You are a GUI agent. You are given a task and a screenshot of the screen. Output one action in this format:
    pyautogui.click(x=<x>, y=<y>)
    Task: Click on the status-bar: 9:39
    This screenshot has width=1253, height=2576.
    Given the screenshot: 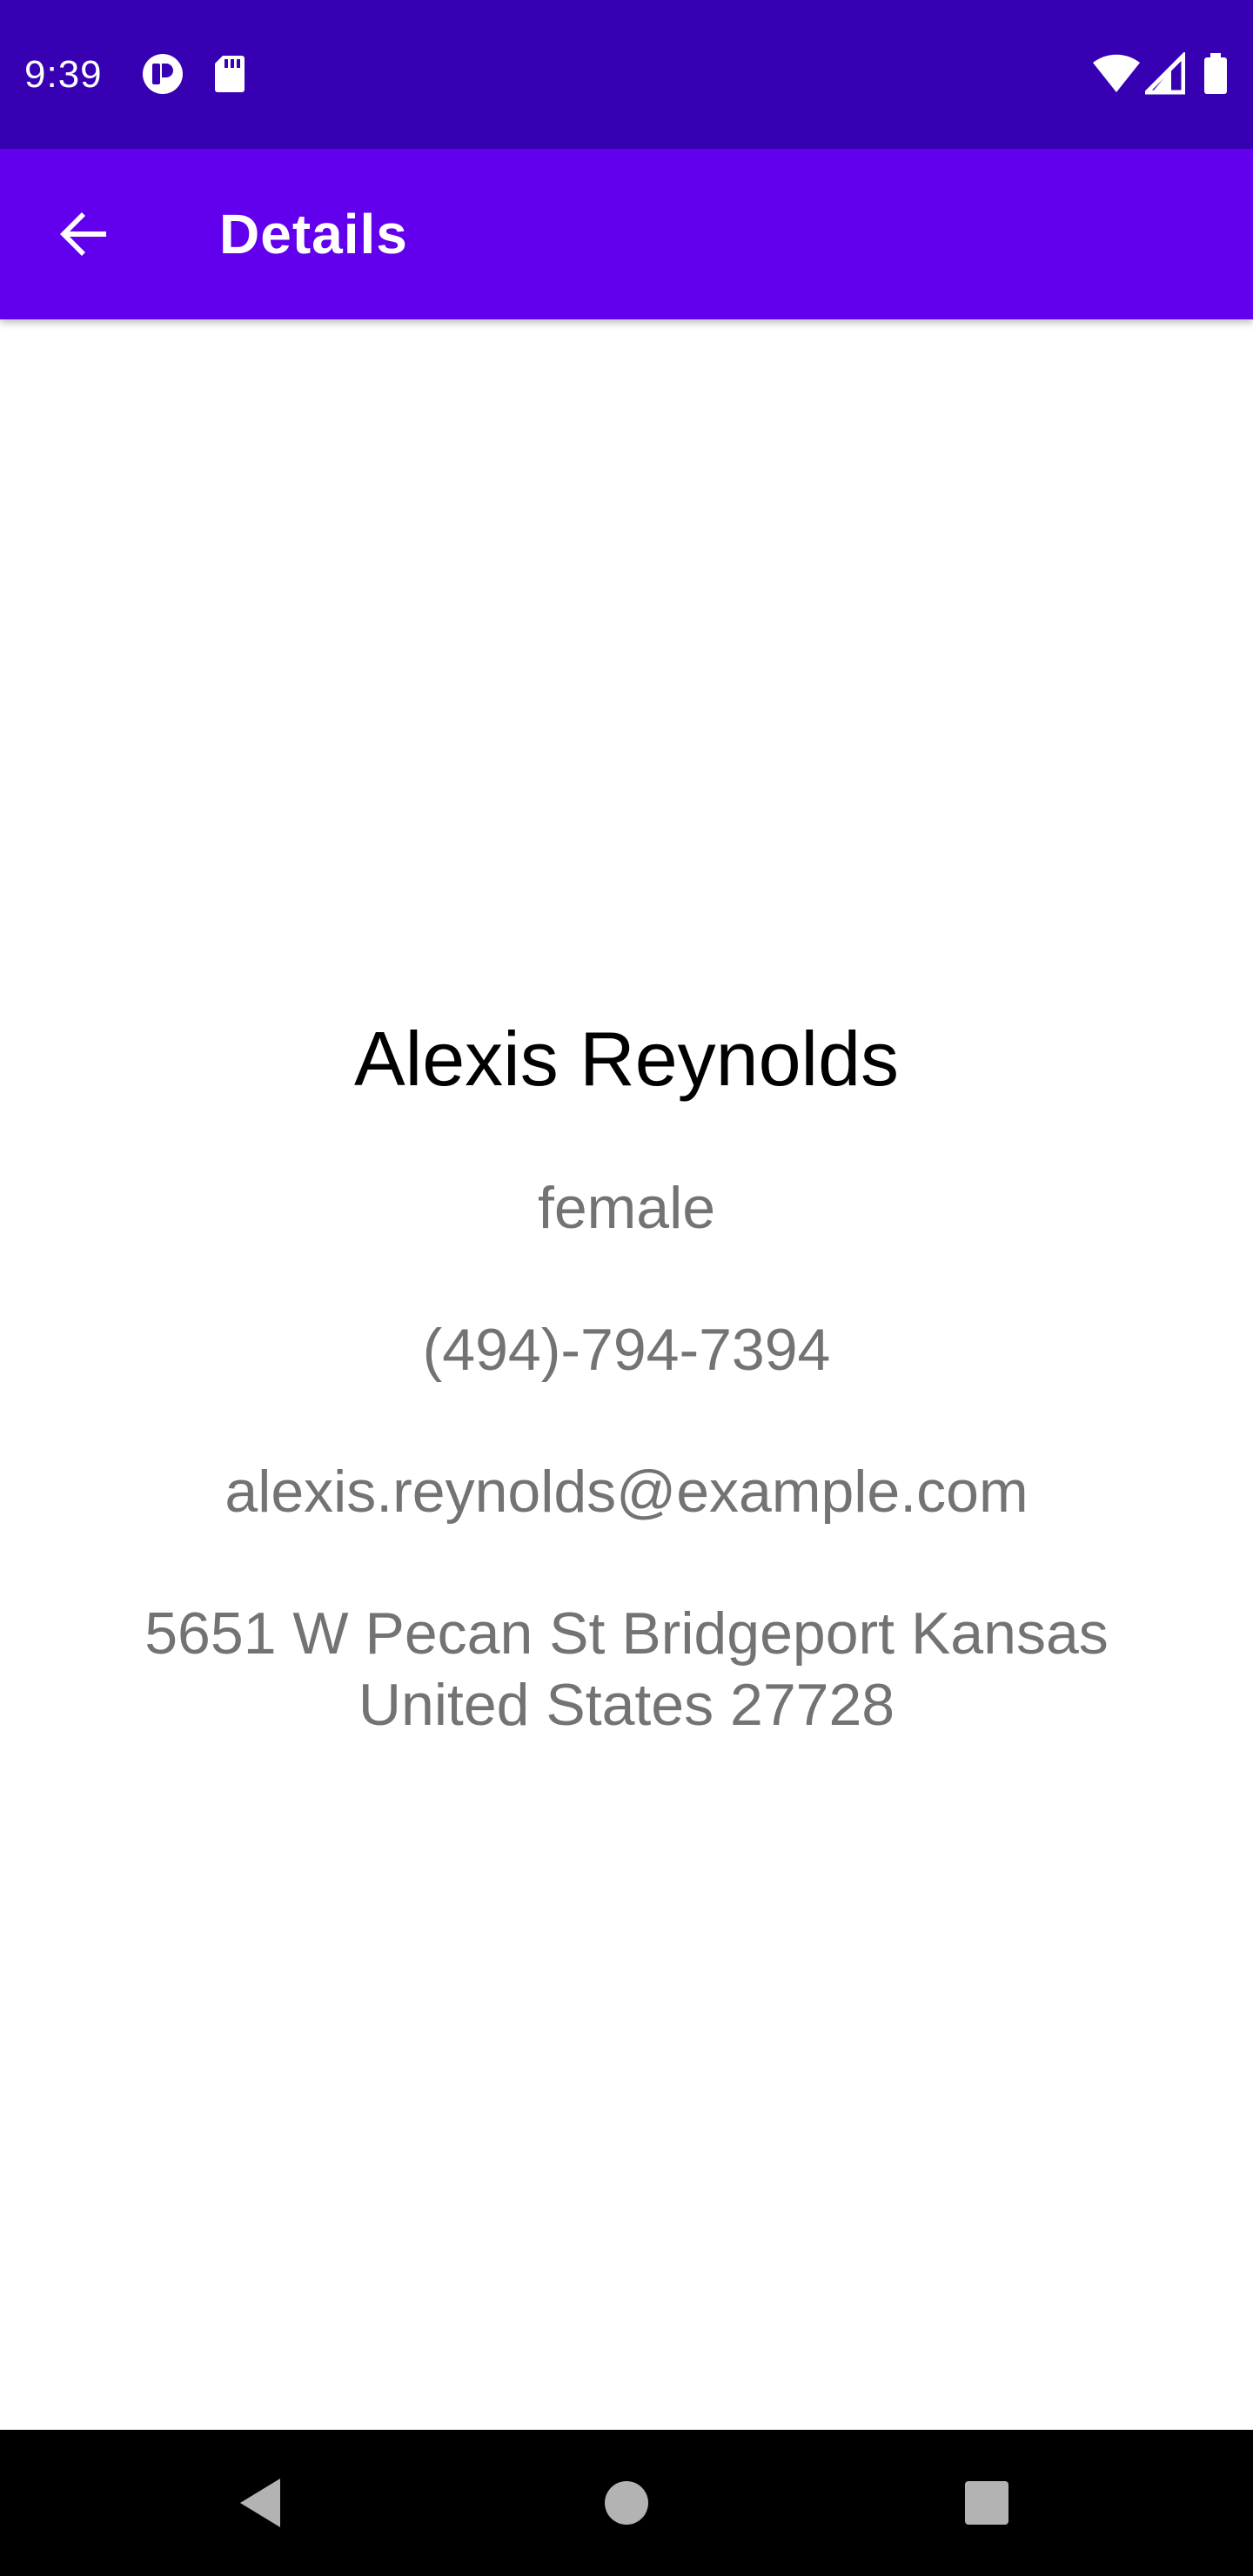 What is the action you would take?
    pyautogui.click(x=626, y=74)
    